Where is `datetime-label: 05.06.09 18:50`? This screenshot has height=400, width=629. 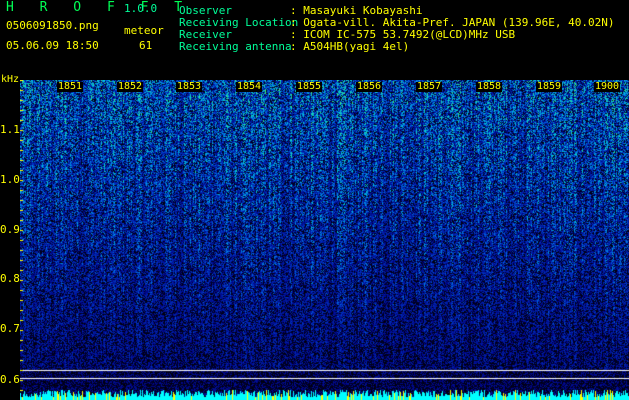 datetime-label: 05.06.09 18:50 is located at coordinates (52, 45).